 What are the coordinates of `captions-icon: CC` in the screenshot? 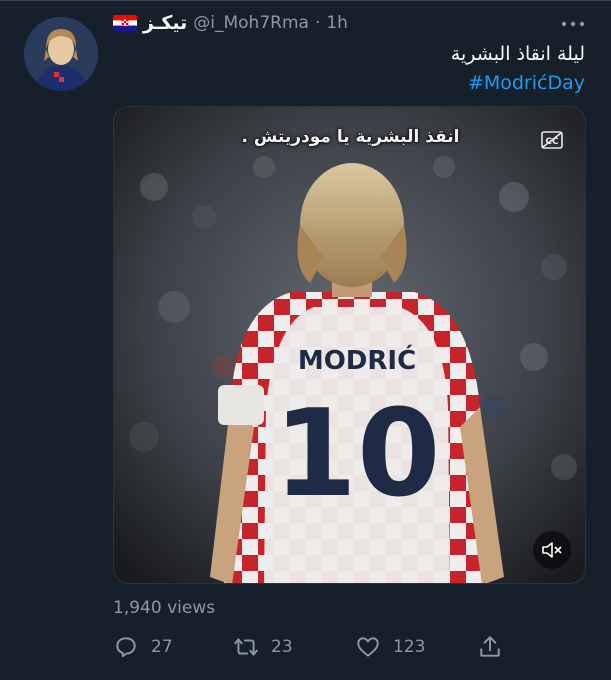 It's located at (552, 140).